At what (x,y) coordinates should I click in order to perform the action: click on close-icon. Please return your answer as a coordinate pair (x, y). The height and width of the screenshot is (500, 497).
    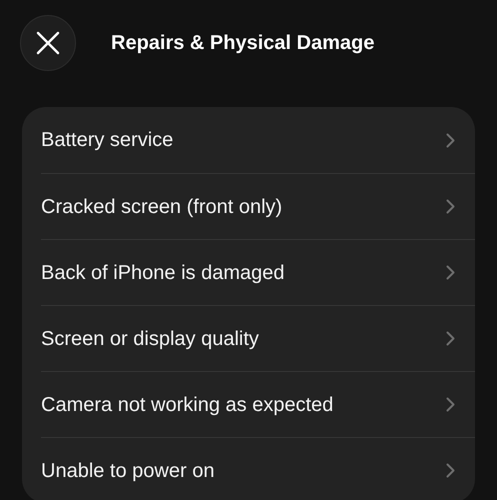
    Looking at the image, I should click on (48, 43).